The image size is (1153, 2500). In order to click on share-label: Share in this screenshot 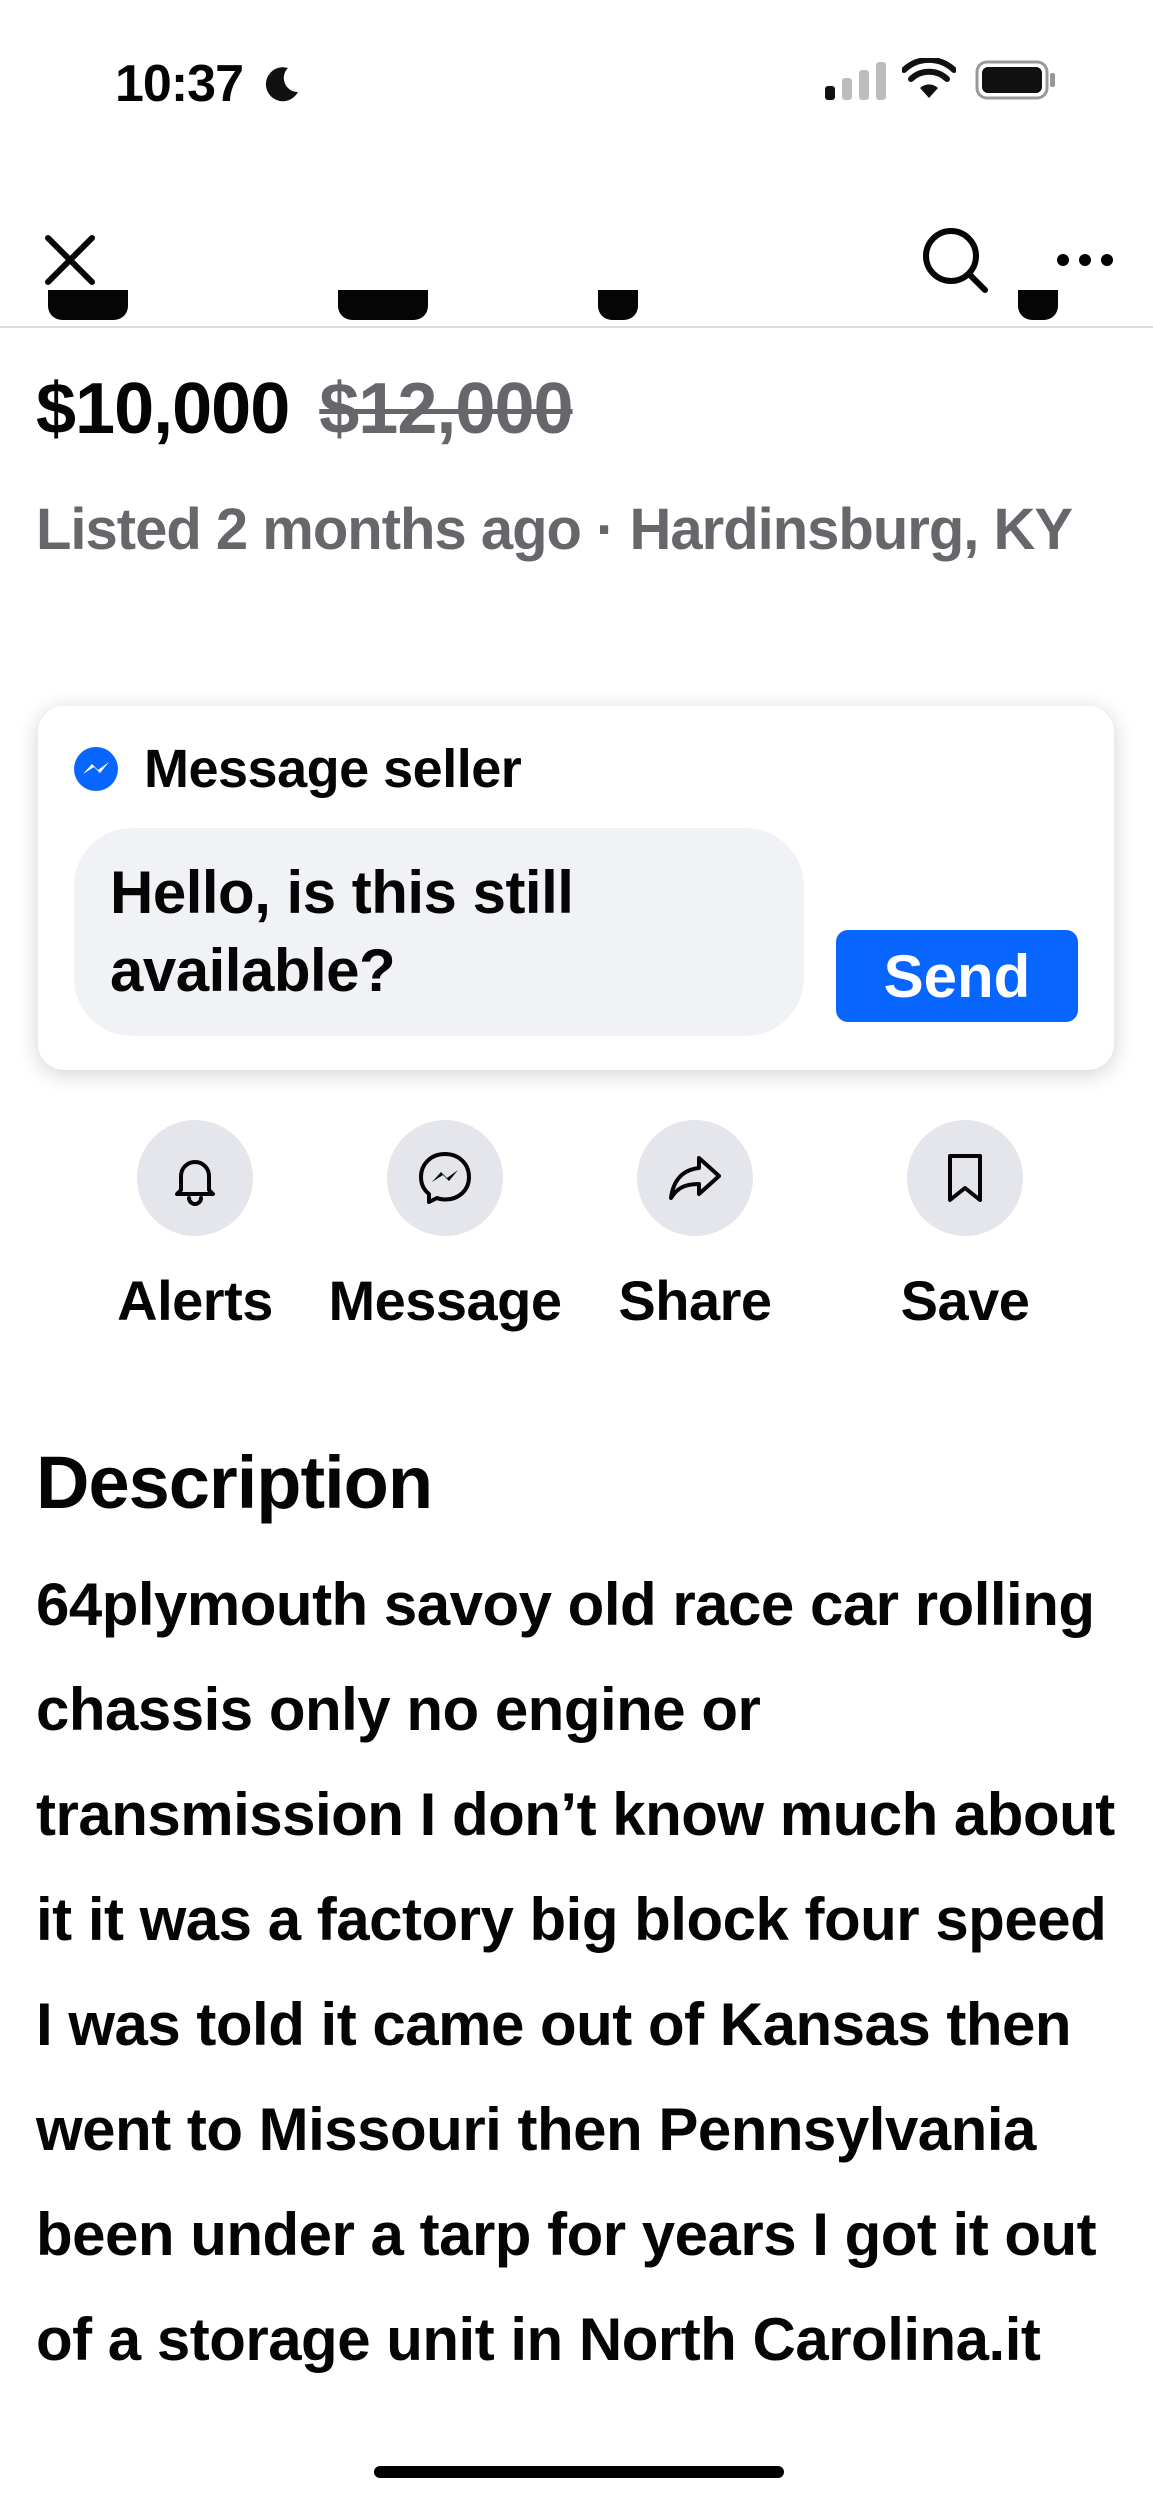, I will do `click(695, 1300)`.